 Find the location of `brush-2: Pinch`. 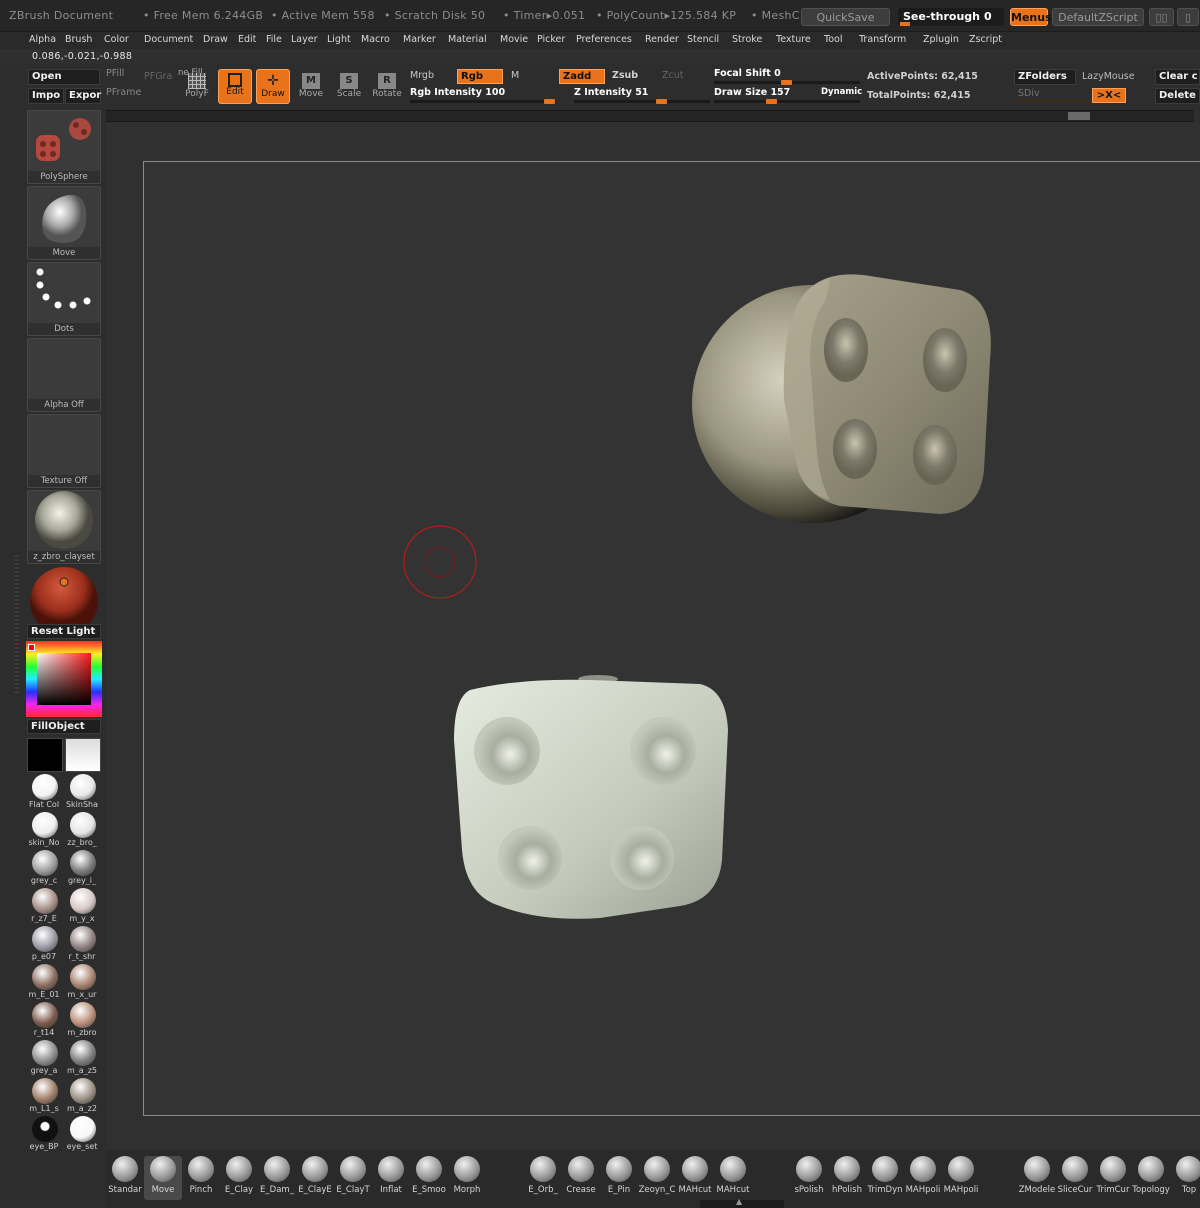

brush-2: Pinch is located at coordinates (201, 1178).